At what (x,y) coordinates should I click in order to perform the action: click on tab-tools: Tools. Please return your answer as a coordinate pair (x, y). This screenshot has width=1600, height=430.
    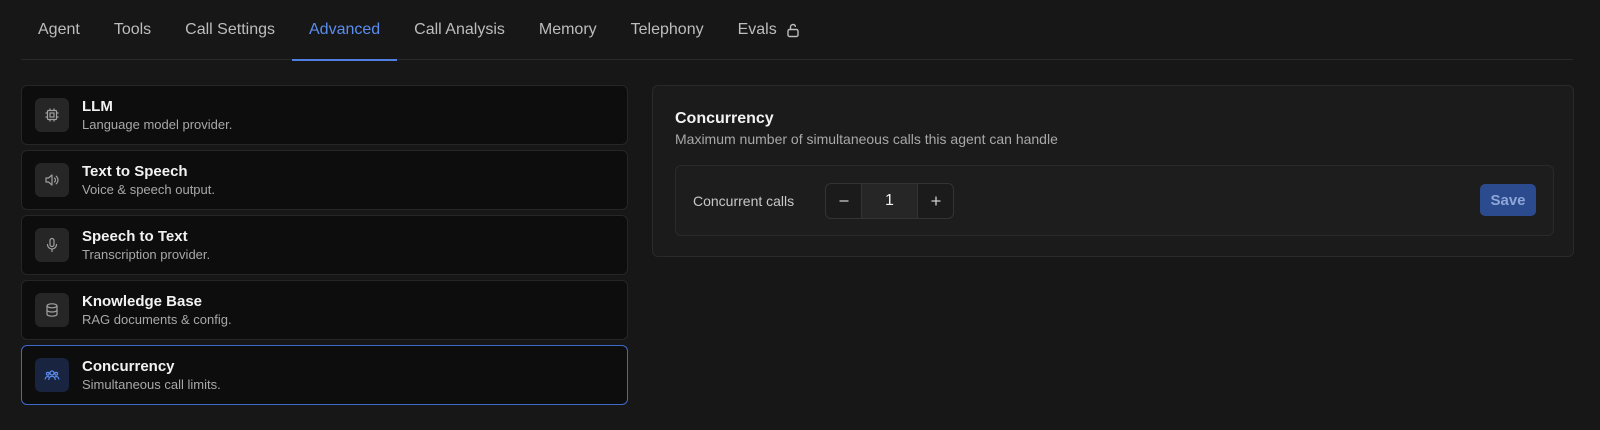
    Looking at the image, I should click on (132, 30).